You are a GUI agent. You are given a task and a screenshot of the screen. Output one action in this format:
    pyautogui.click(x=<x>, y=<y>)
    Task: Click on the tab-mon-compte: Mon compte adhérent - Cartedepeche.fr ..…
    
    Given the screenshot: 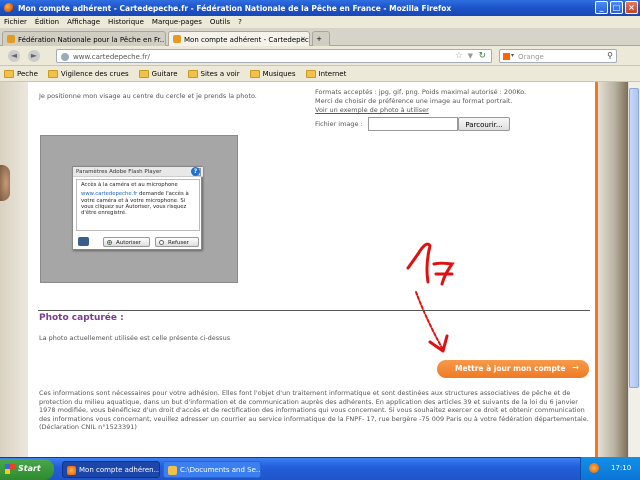 What is the action you would take?
    pyautogui.click(x=239, y=38)
    